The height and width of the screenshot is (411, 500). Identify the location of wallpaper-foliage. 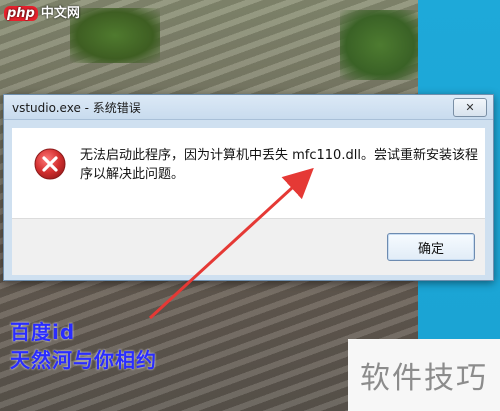
(115, 35).